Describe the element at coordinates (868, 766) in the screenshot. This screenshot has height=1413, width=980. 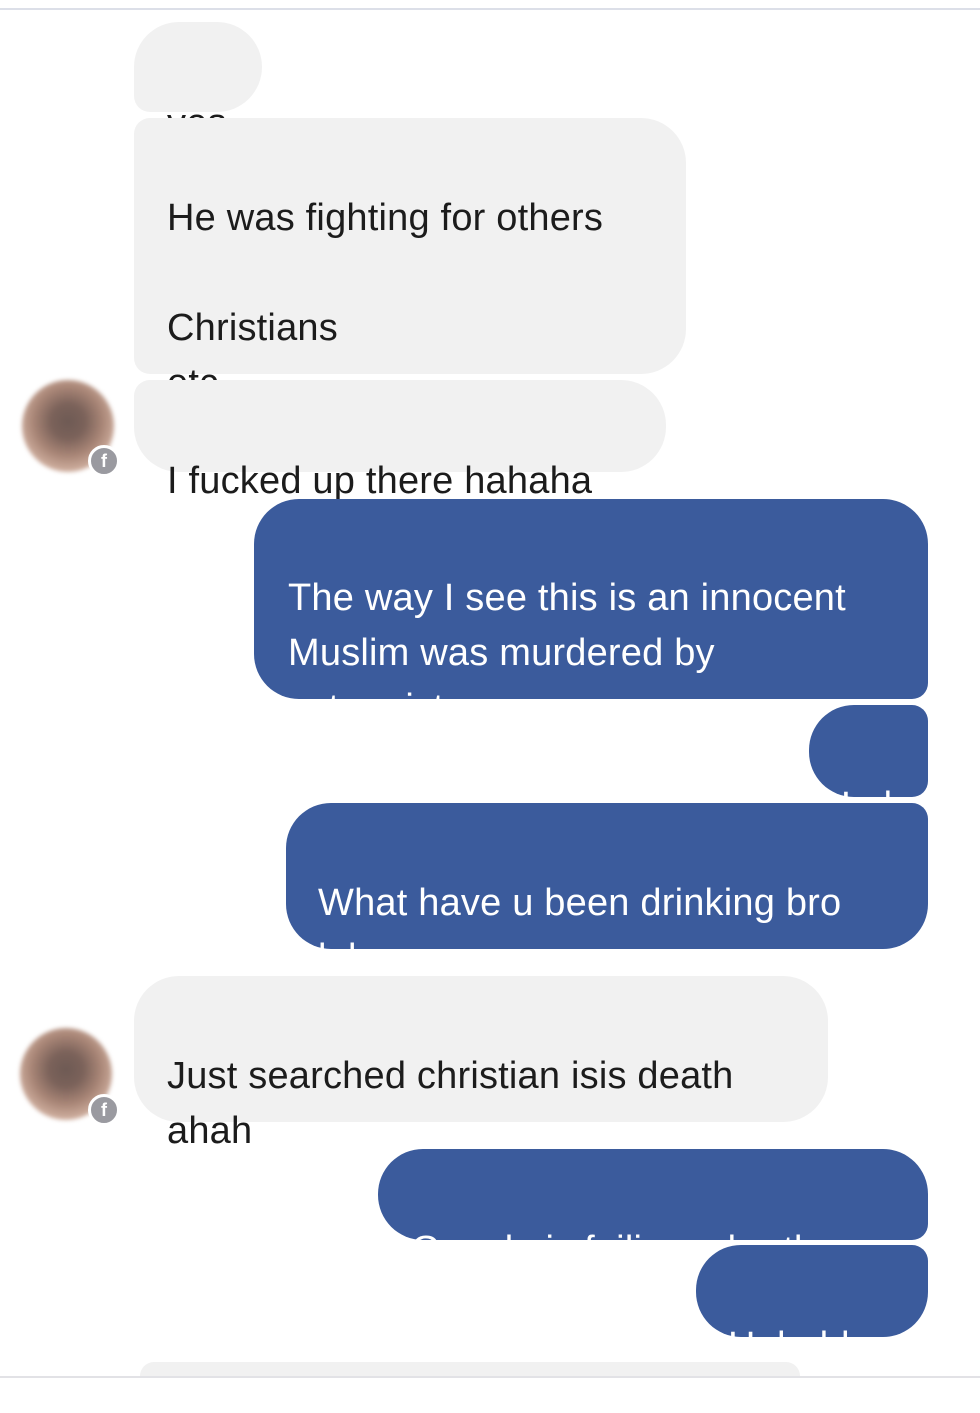
I see `message-sent-lol: Lol` at that location.